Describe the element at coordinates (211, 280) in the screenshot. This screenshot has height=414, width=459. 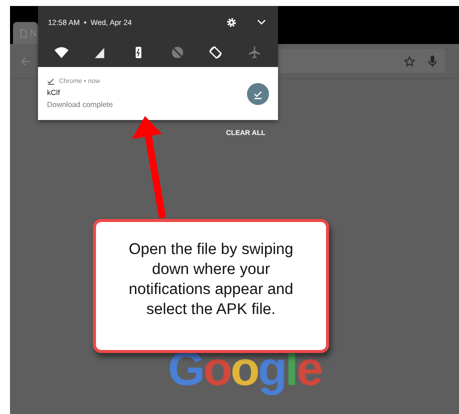
I see `callout-text: Open the file by swiping down where your notifications appear and select the APK file.` at that location.